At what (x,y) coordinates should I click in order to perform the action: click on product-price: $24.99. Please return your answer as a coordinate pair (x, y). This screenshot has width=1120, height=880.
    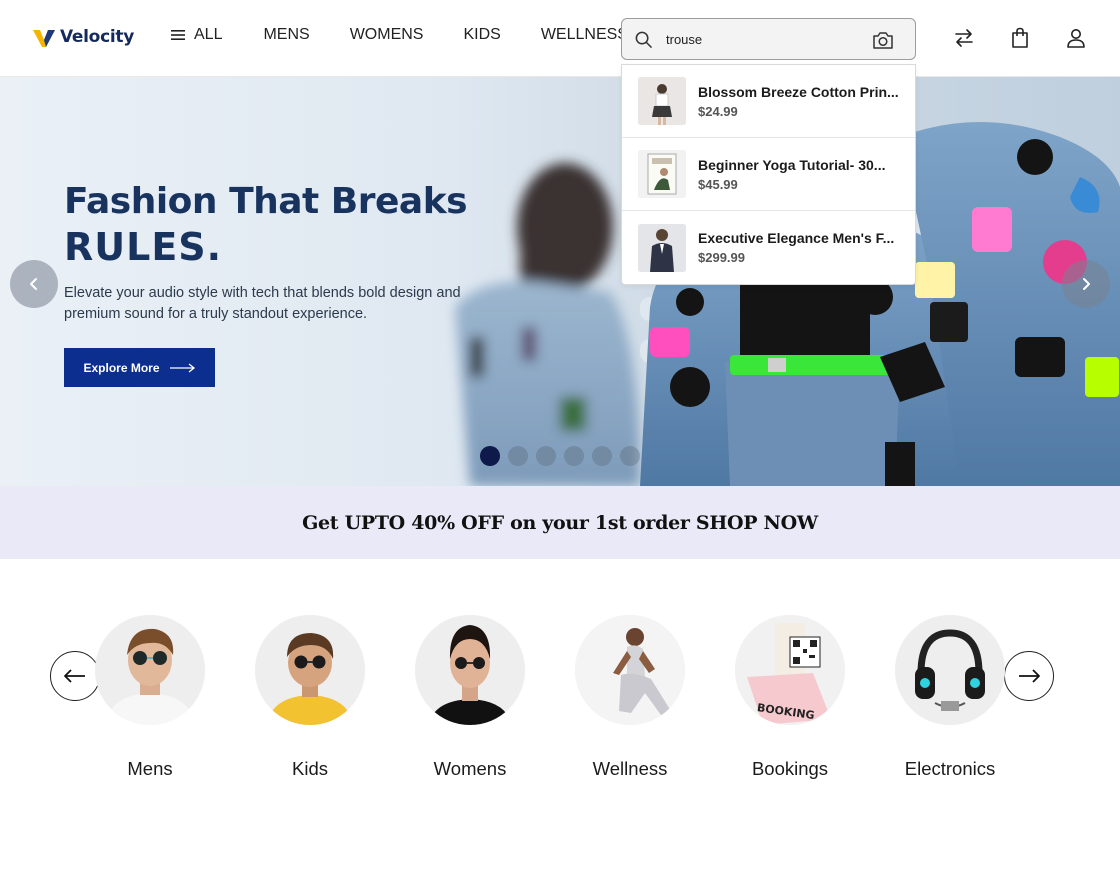
    Looking at the image, I should click on (718, 111).